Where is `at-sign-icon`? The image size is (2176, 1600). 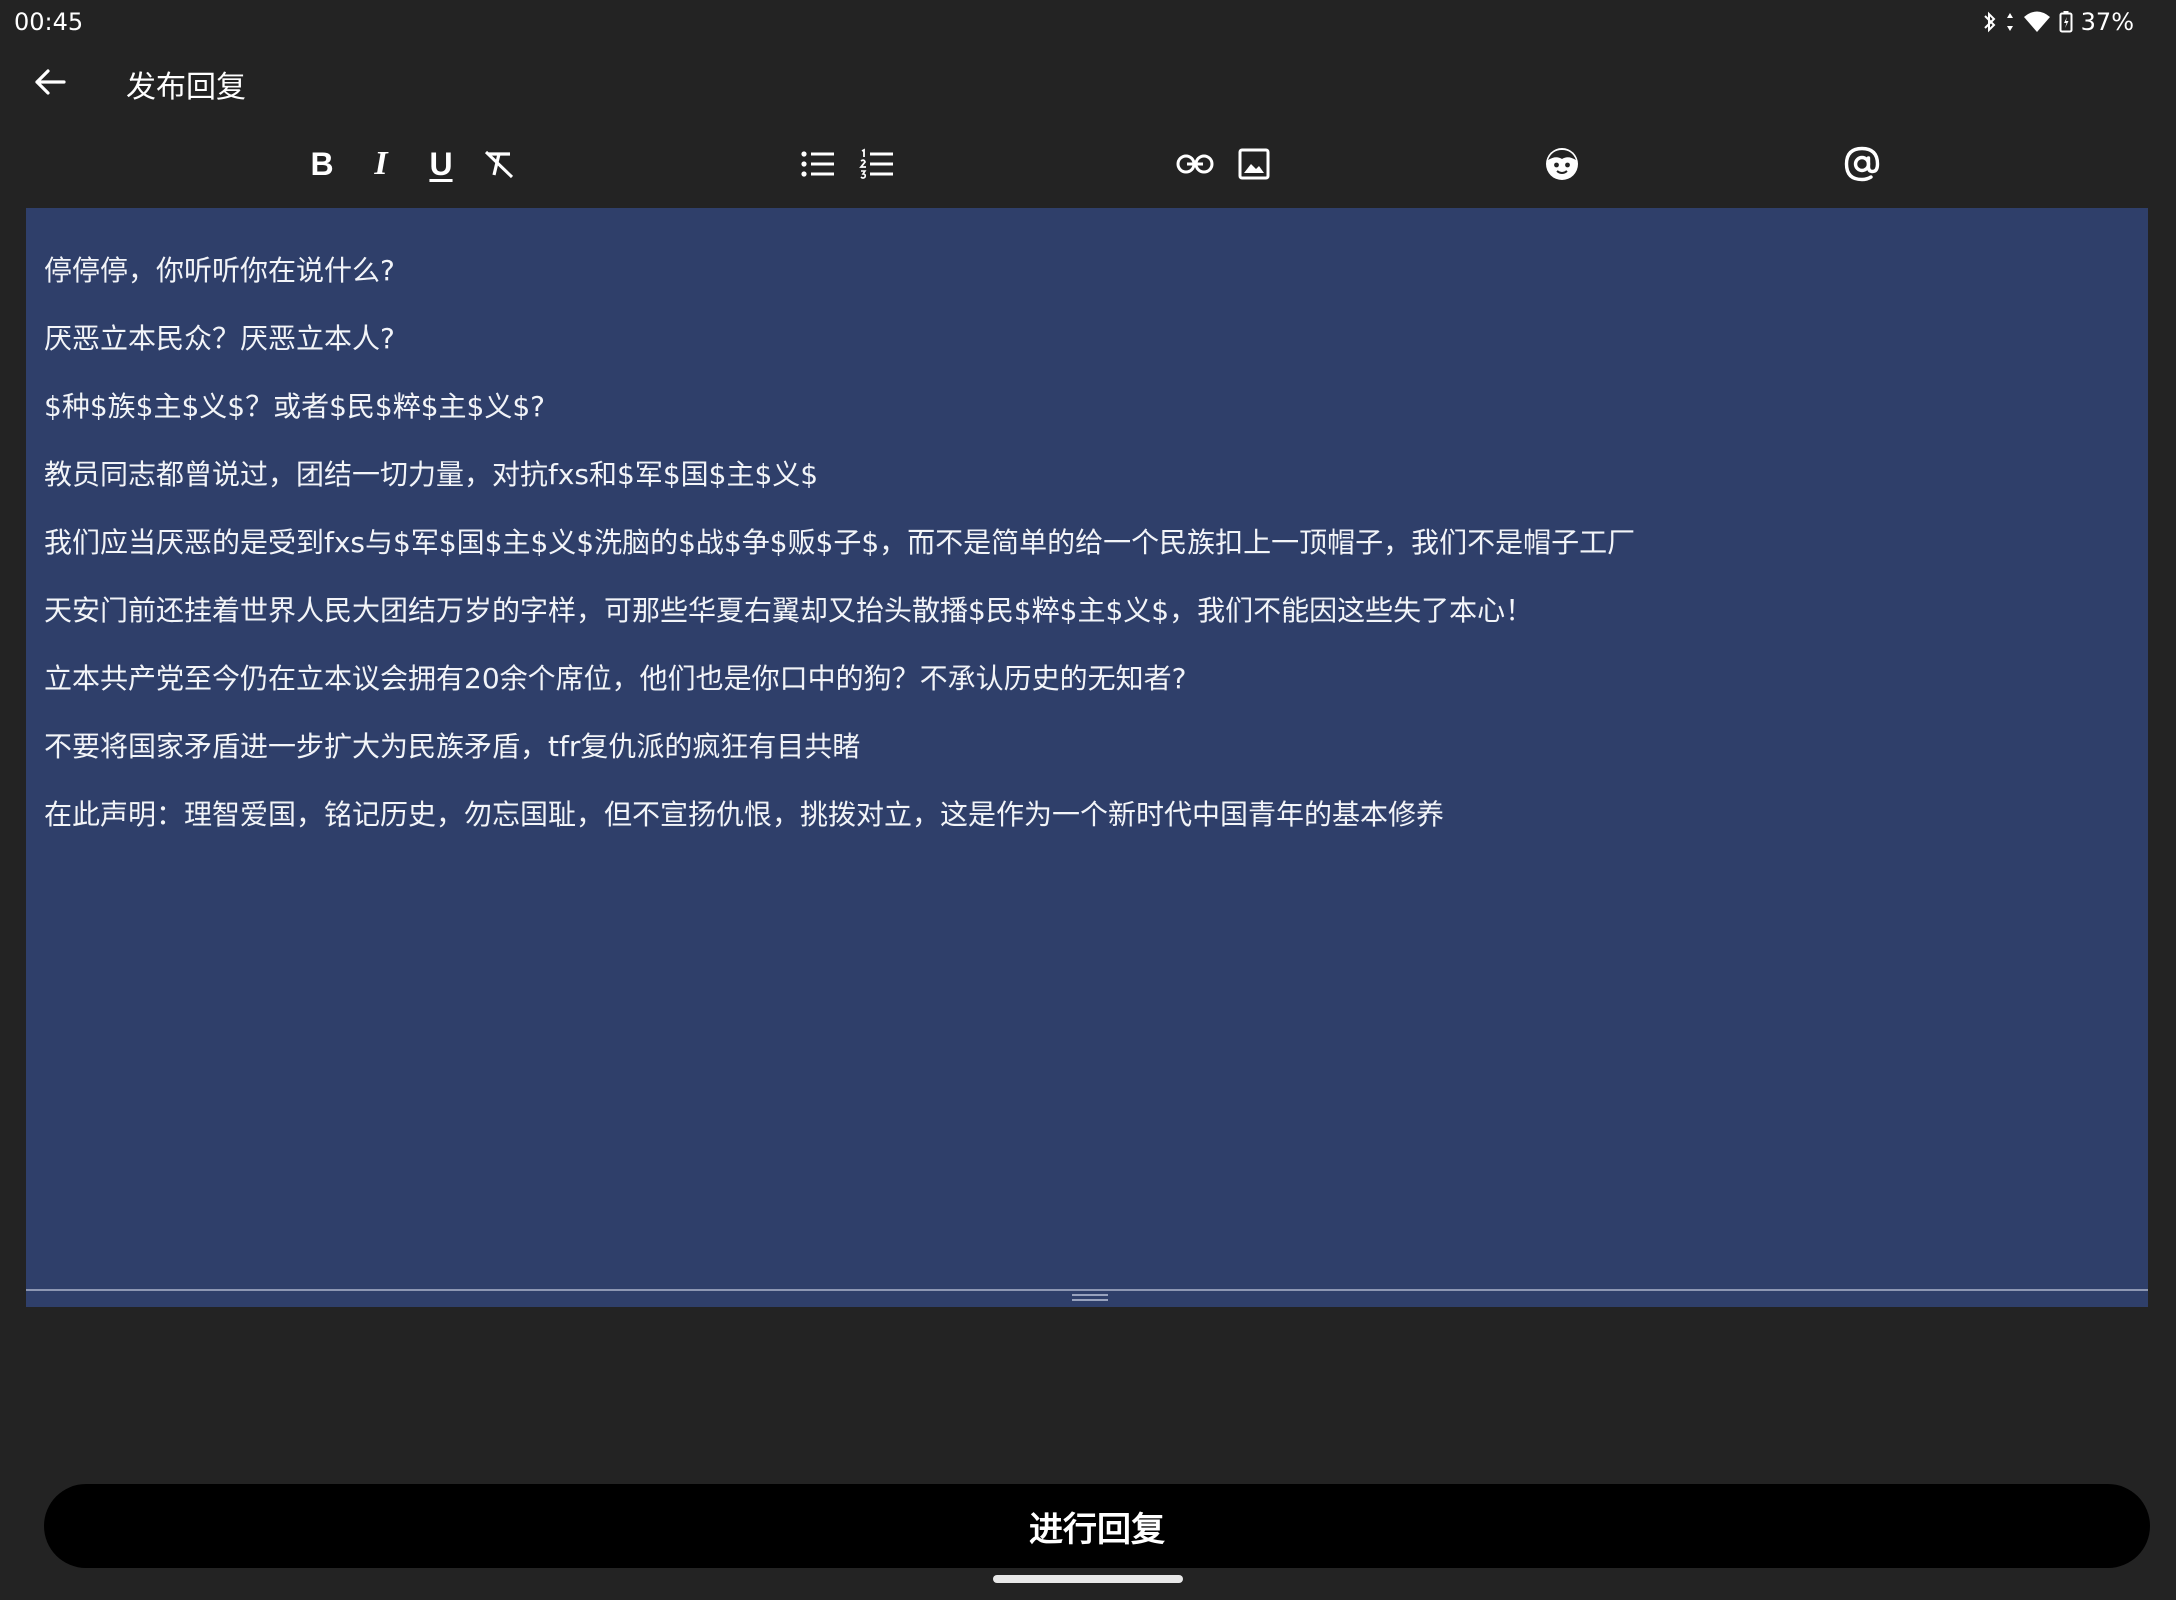 at-sign-icon is located at coordinates (1862, 164).